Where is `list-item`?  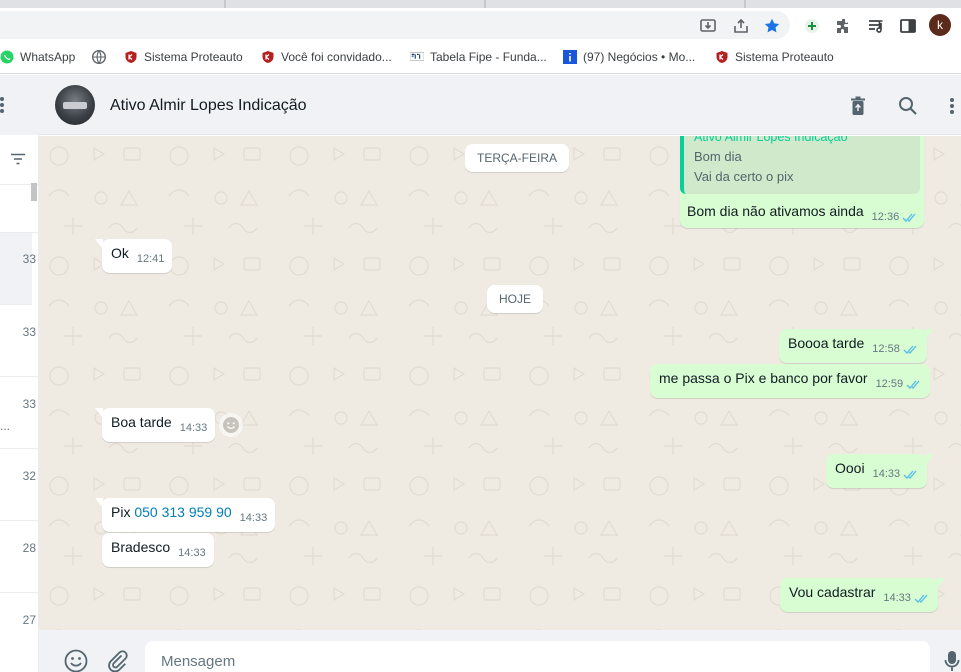
list-item is located at coordinates (19, 209).